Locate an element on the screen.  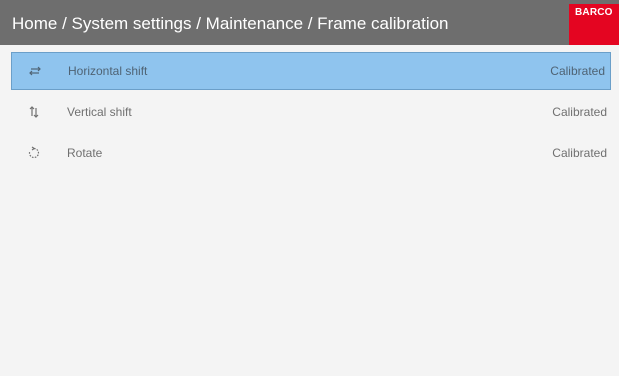
vertical-shift-icon is located at coordinates (34, 112).